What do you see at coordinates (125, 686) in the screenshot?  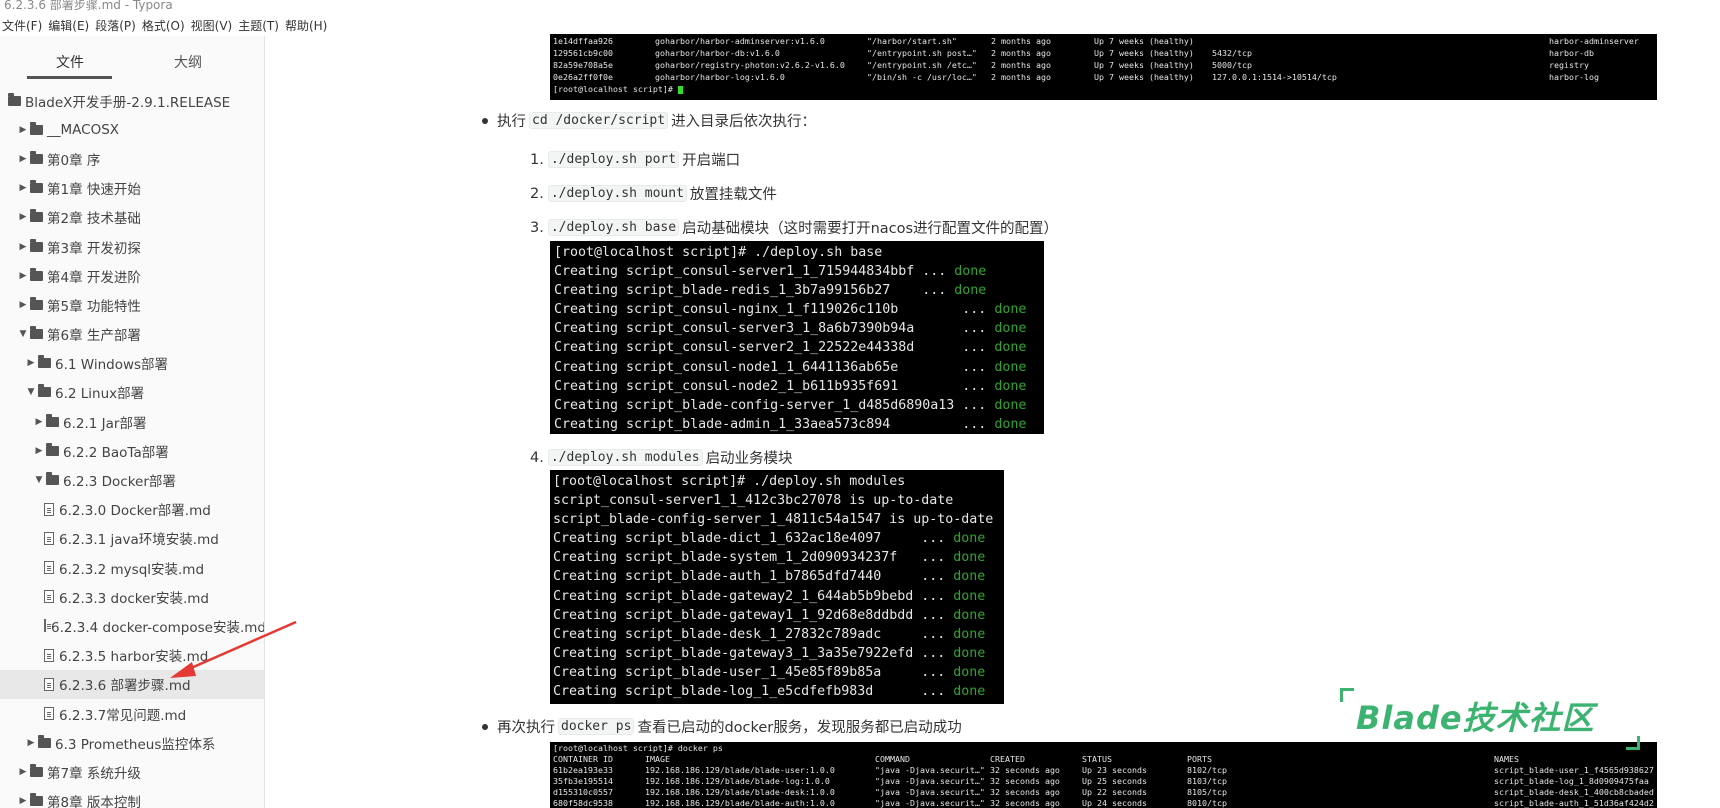 I see `tree-item-label: 6.2.3.6 部署步骤.md` at bounding box center [125, 686].